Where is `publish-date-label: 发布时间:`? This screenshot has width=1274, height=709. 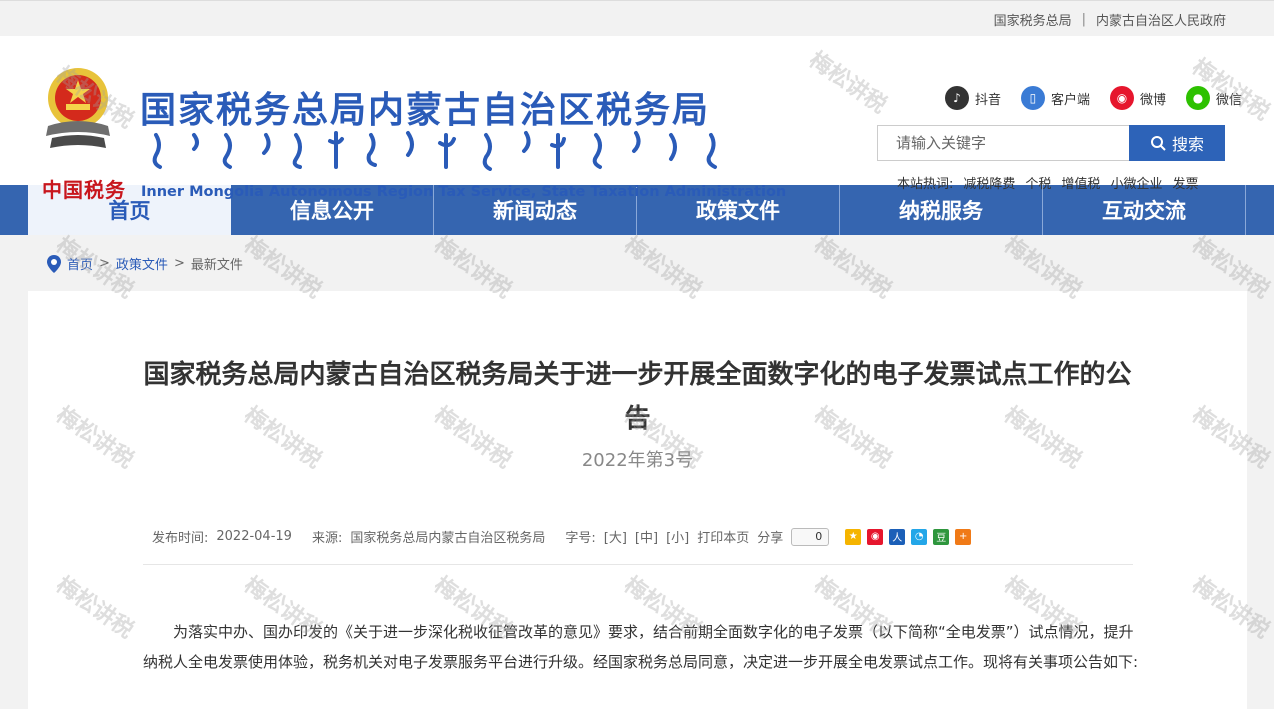
publish-date-label: 发布时间: is located at coordinates (180, 538).